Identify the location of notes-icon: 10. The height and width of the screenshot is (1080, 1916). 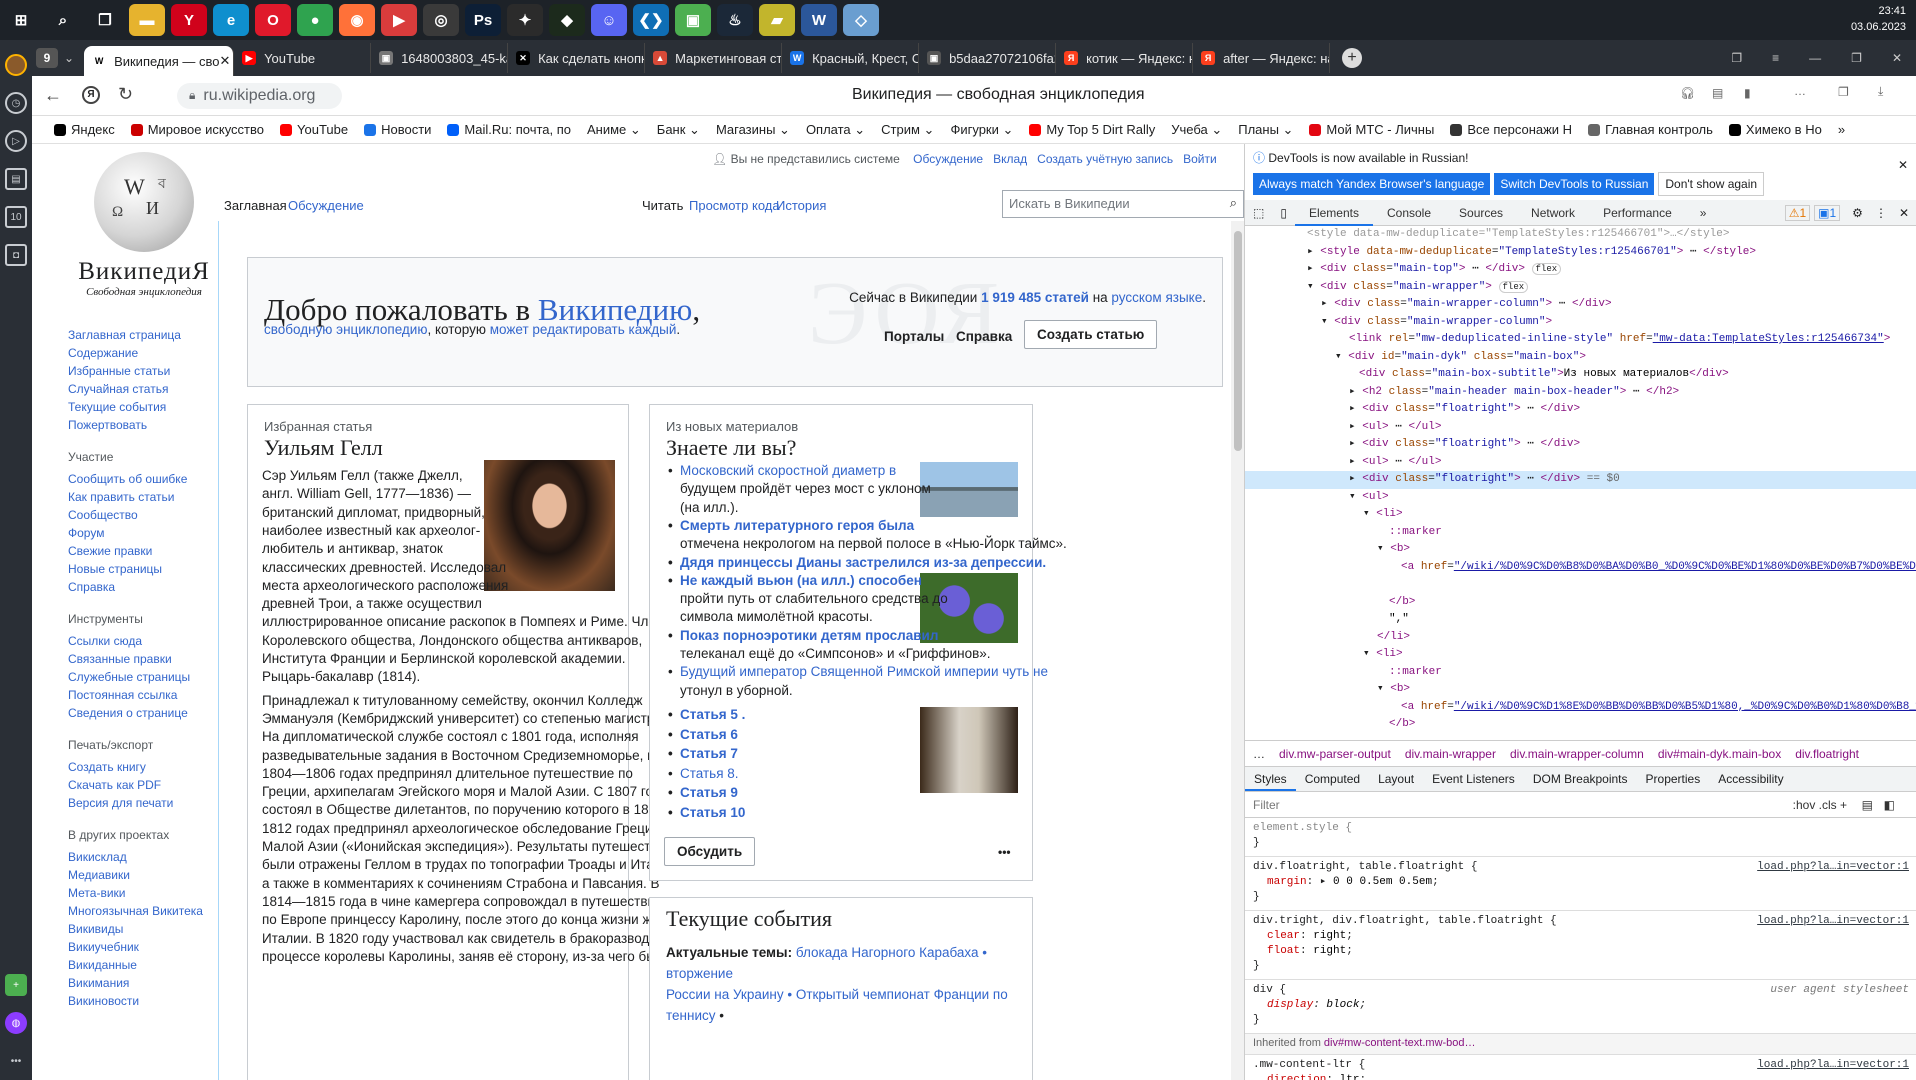
(16, 217).